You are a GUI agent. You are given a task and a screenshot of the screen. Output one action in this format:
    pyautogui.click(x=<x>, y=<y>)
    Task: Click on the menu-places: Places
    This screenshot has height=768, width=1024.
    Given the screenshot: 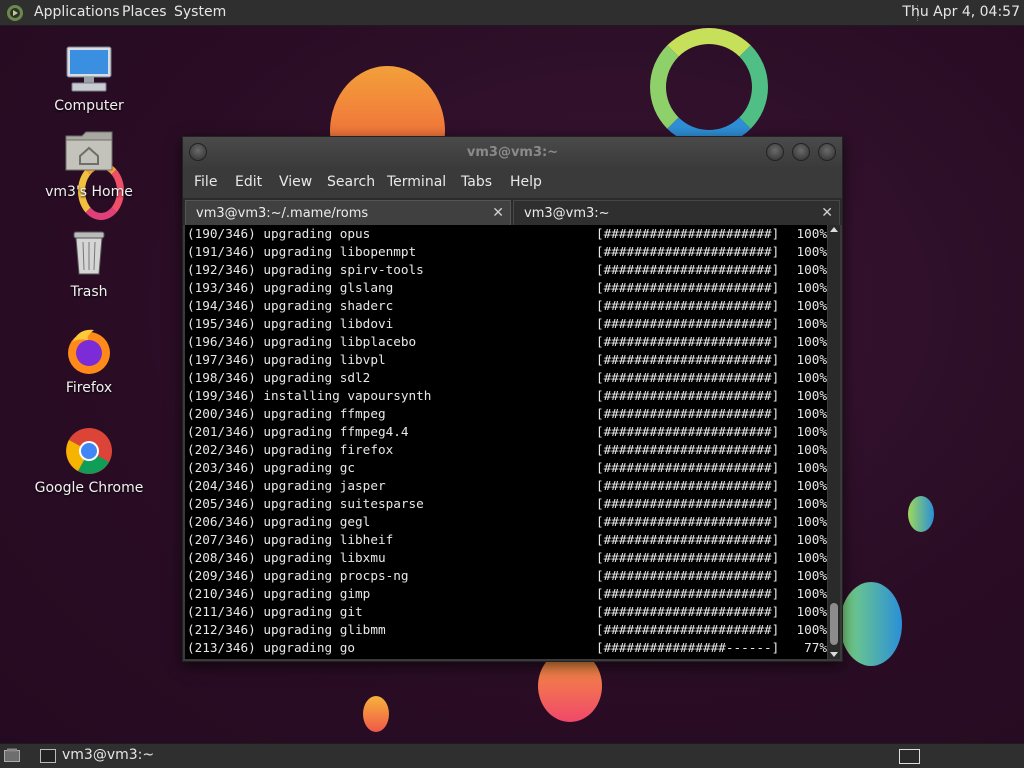 What is the action you would take?
    pyautogui.click(x=144, y=12)
    